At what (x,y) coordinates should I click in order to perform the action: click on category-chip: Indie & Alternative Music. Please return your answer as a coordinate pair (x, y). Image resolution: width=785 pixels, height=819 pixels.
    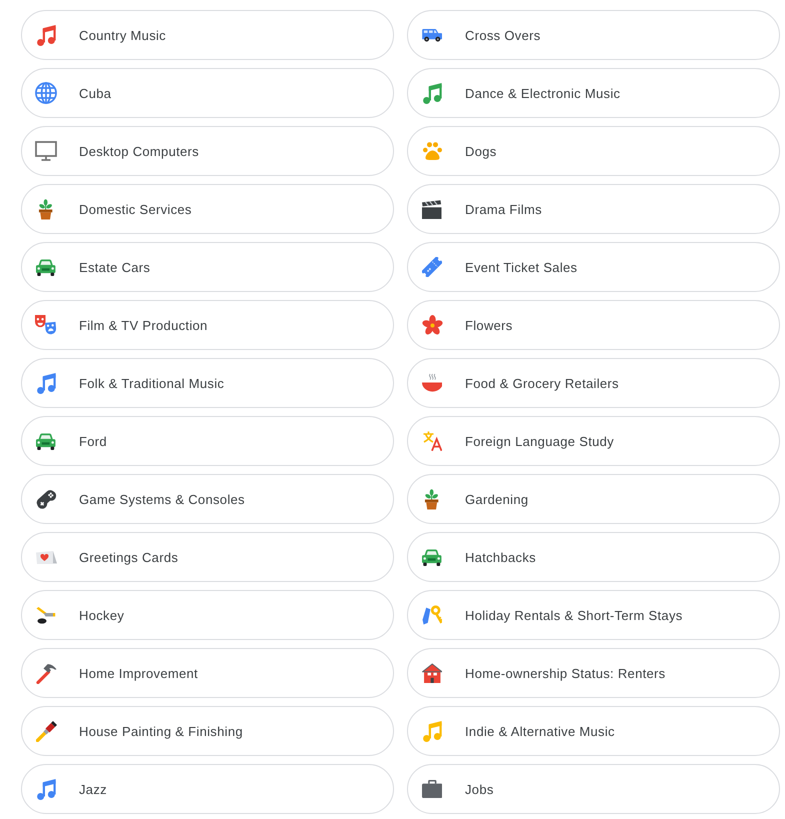
    Looking at the image, I should click on (593, 731).